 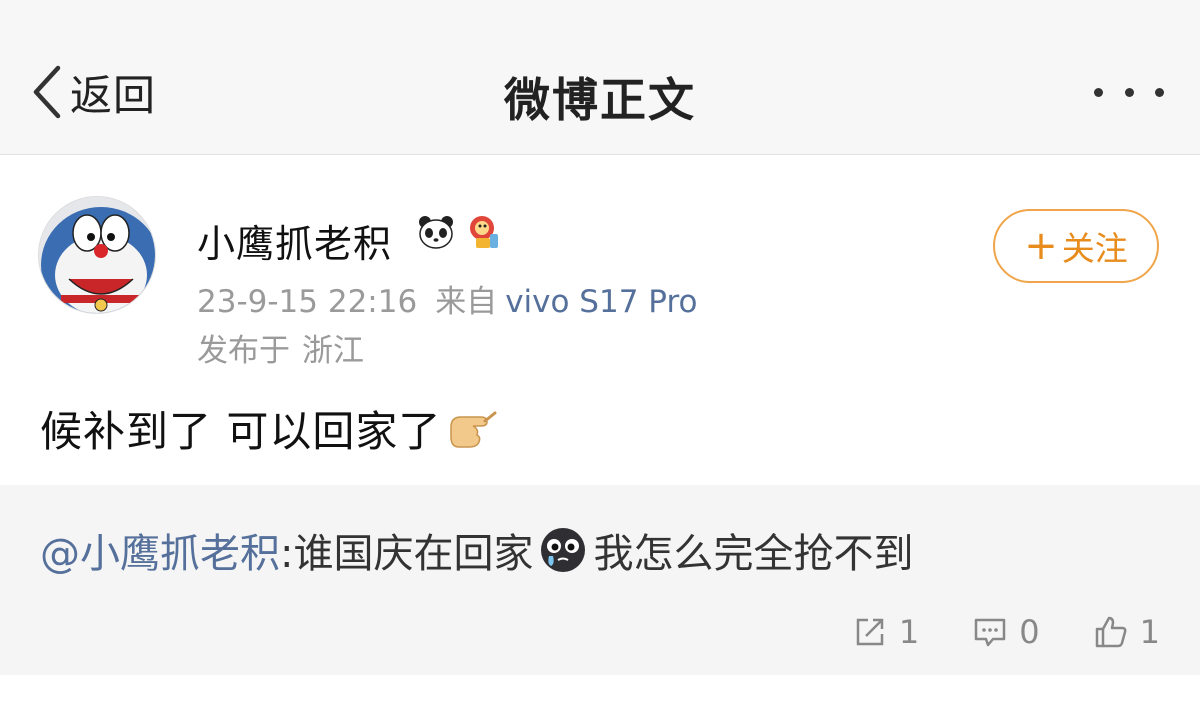 I want to click on comment-count: 0, so click(x=1029, y=632).